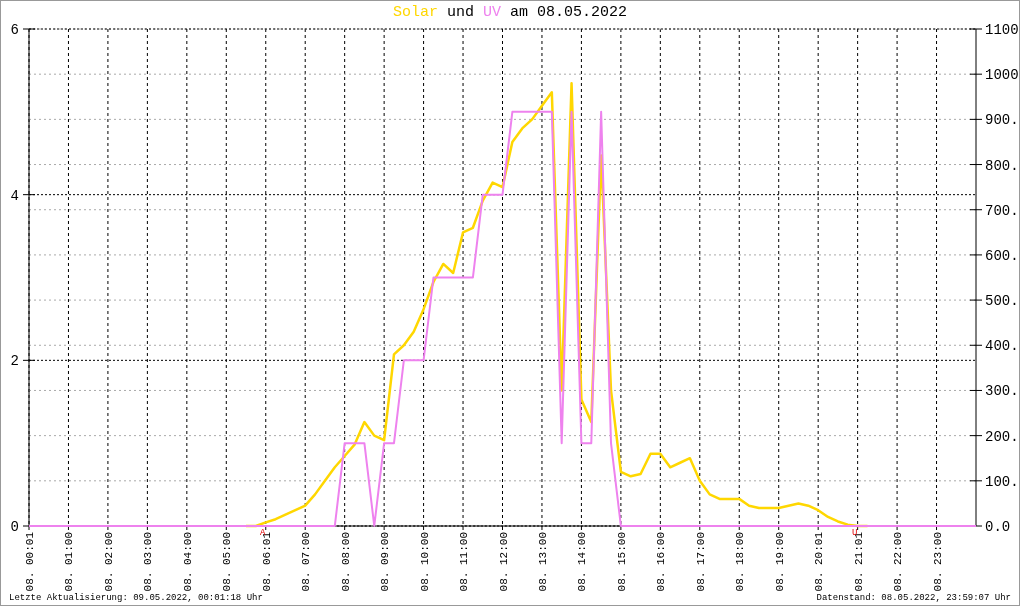 The height and width of the screenshot is (606, 1020). Describe the element at coordinates (385, 562) in the screenshot. I see `axis-label: 08. 09:00` at that location.